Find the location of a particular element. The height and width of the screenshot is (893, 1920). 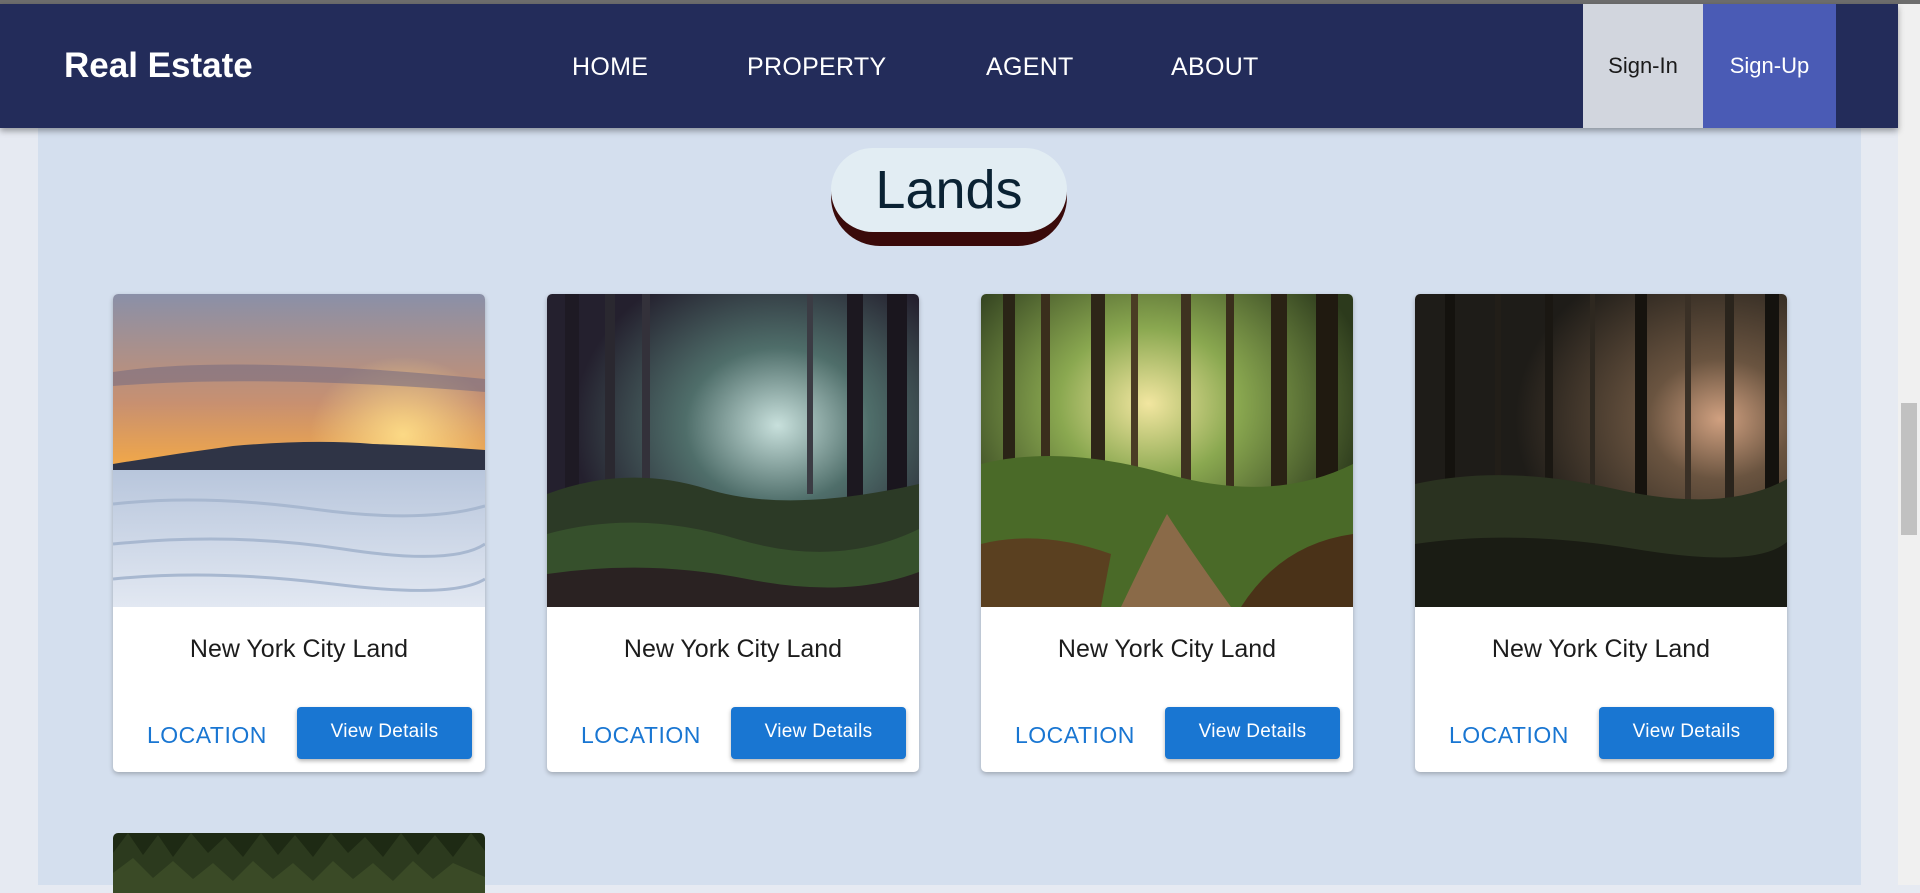

land-image-dark-forest is located at coordinates (1601, 450).